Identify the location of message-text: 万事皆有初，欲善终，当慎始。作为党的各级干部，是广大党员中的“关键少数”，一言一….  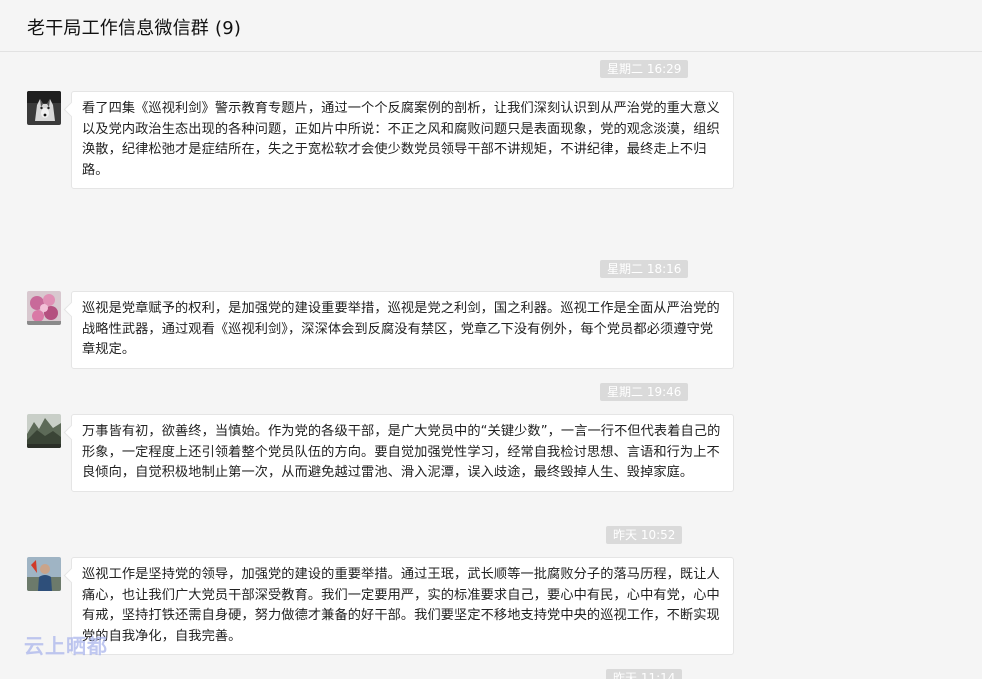
(401, 452).